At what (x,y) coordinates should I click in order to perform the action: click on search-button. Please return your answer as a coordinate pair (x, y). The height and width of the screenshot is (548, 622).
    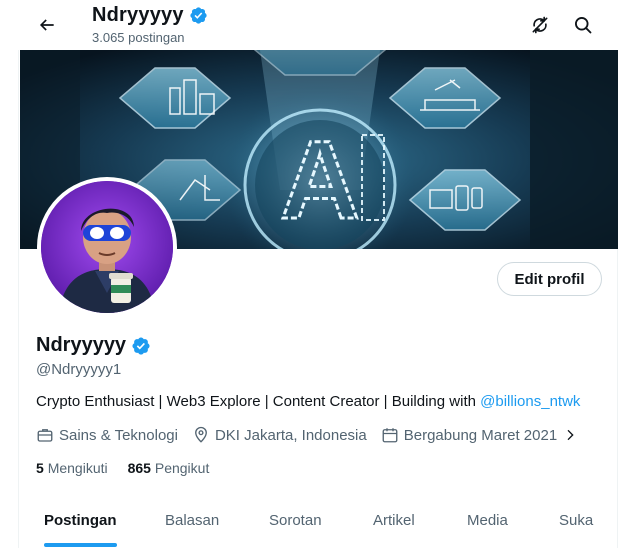
    Looking at the image, I should click on (583, 25).